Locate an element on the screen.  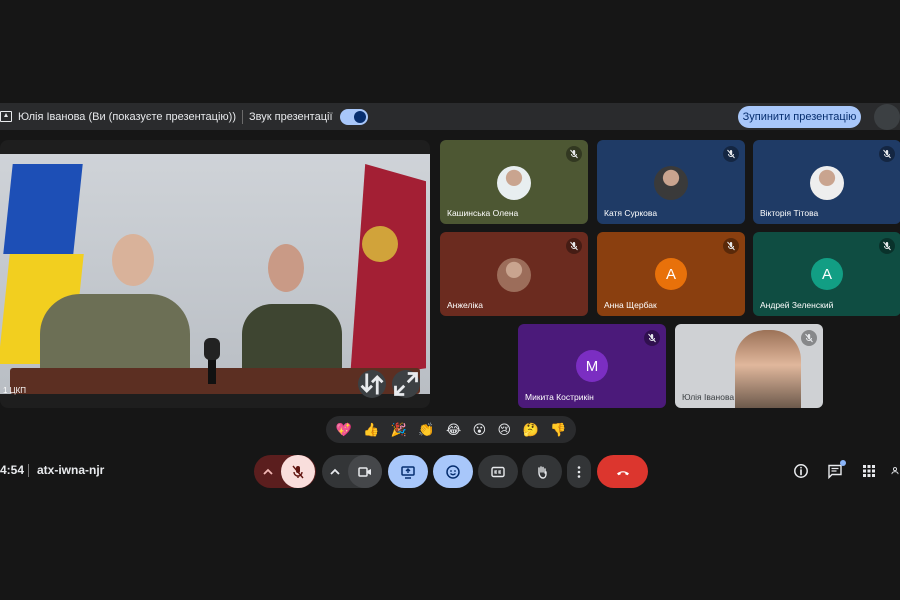
present-screen-button is located at coordinates (408, 471).